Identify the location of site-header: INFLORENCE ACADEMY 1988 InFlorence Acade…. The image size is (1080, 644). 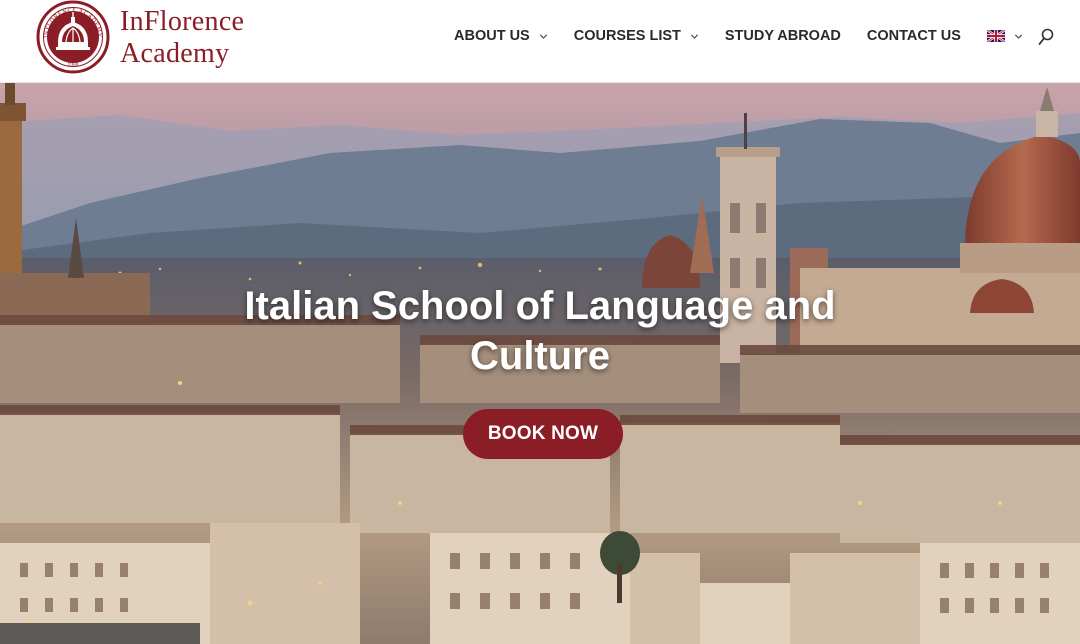
(540, 41).